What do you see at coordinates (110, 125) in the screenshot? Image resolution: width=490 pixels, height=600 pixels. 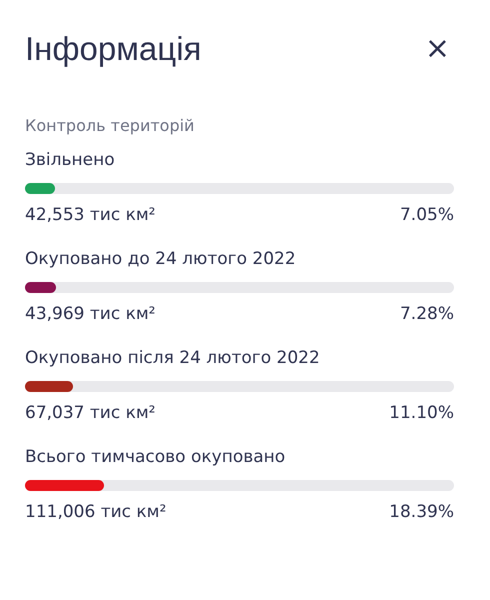 I see `section-title: Контроль територій` at bounding box center [110, 125].